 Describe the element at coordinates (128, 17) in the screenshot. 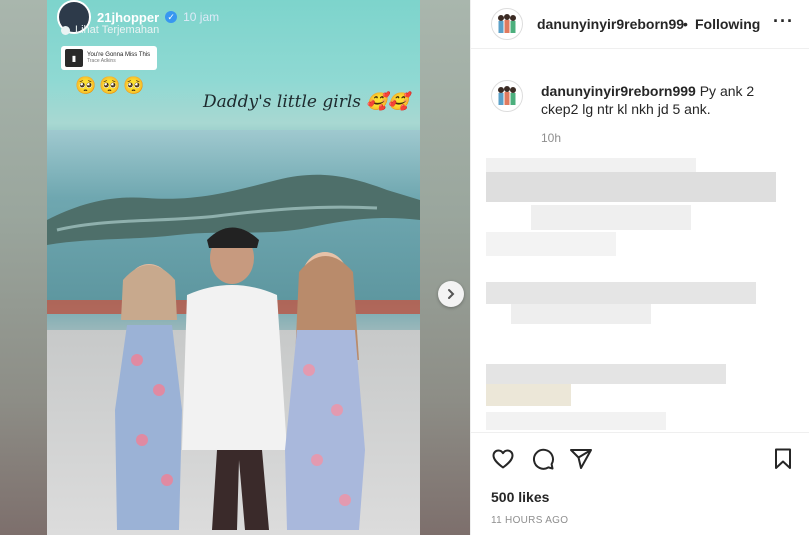

I see `story-username: 21jhopper` at that location.